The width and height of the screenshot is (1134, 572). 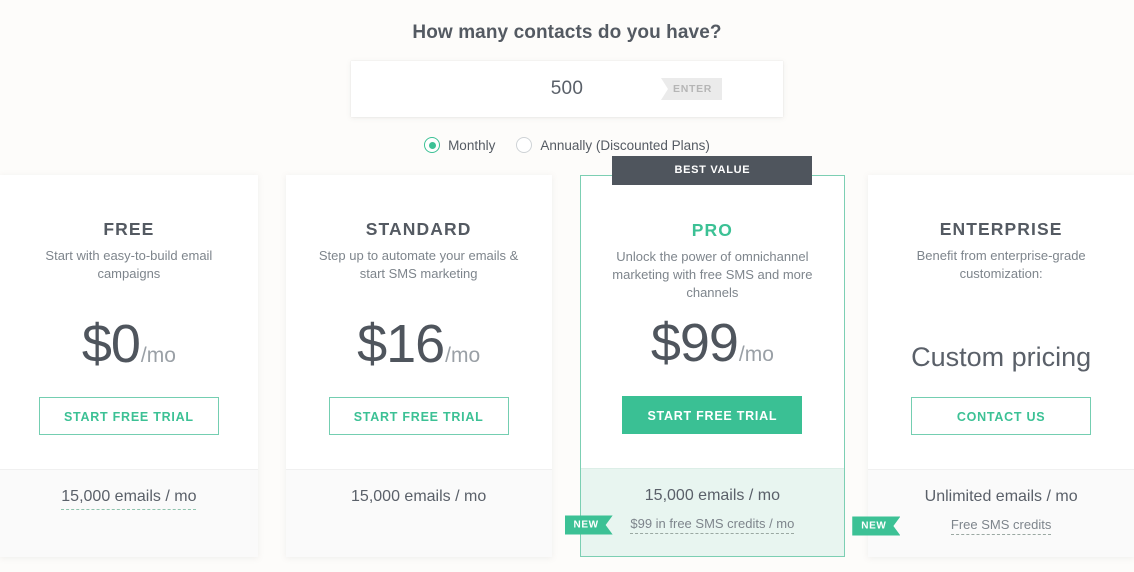 What do you see at coordinates (111, 344) in the screenshot?
I see `plan-price-amount-free: $0` at bounding box center [111, 344].